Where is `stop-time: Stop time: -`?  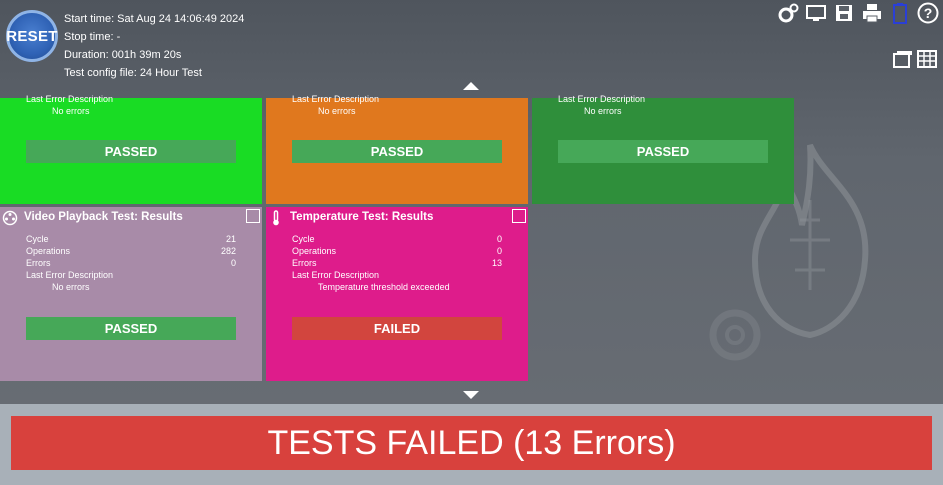
stop-time: Stop time: - is located at coordinates (92, 37).